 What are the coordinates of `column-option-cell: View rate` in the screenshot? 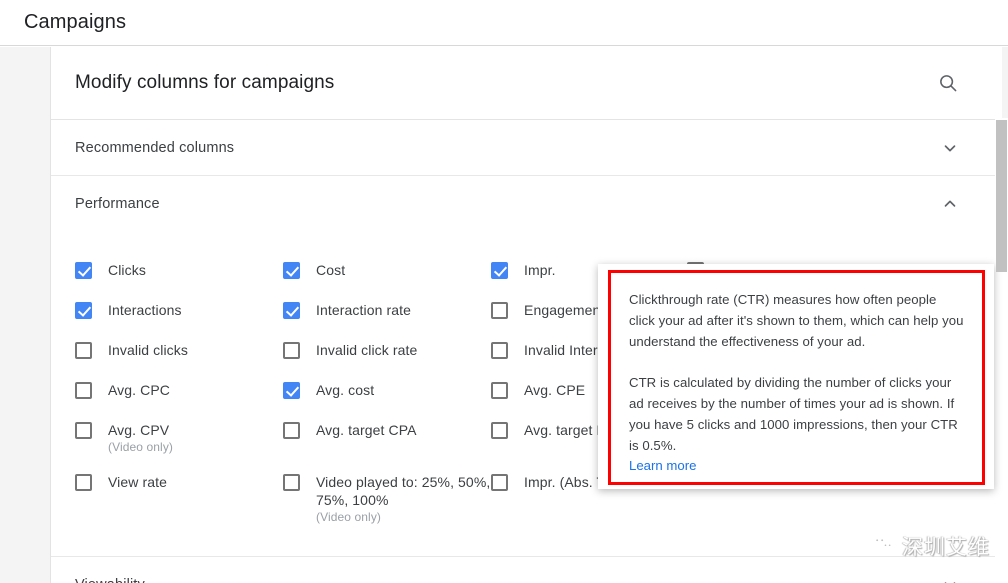 It's located at (179, 499).